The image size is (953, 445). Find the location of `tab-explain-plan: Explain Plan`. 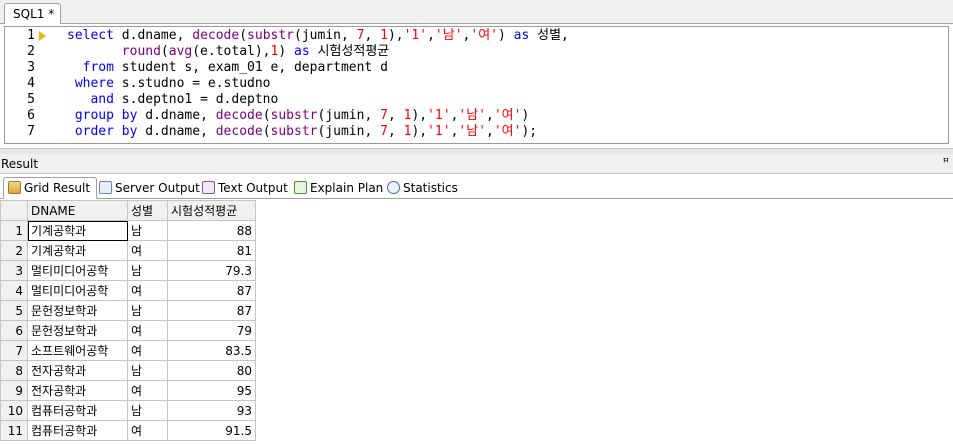

tab-explain-plan: Explain Plan is located at coordinates (339, 188).